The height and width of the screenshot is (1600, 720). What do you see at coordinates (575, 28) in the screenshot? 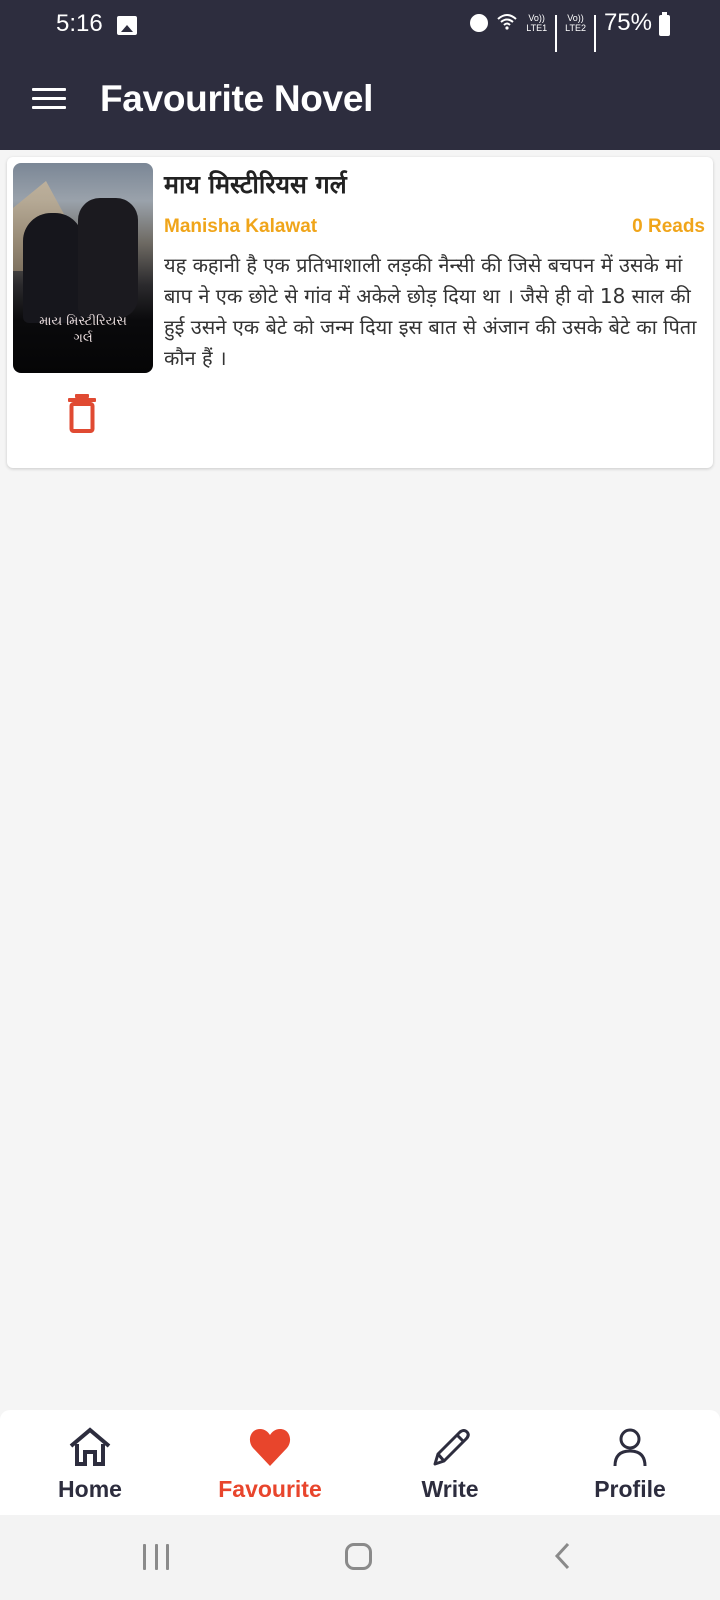
I see `lte2-network-label: LTE2` at bounding box center [575, 28].